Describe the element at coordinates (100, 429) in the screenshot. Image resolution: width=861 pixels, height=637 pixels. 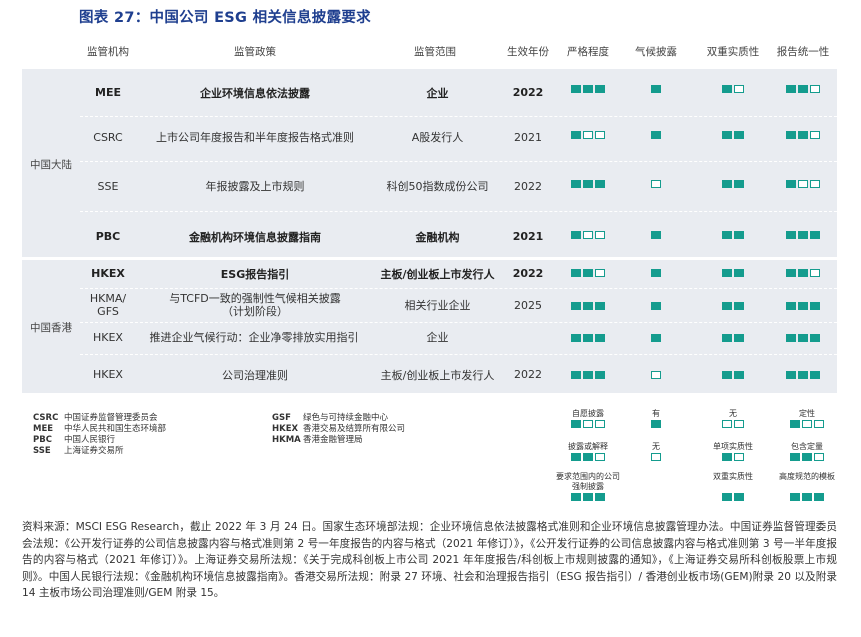
I see `abbreviation-item: MEE 中华人民共和国生态环境部` at that location.